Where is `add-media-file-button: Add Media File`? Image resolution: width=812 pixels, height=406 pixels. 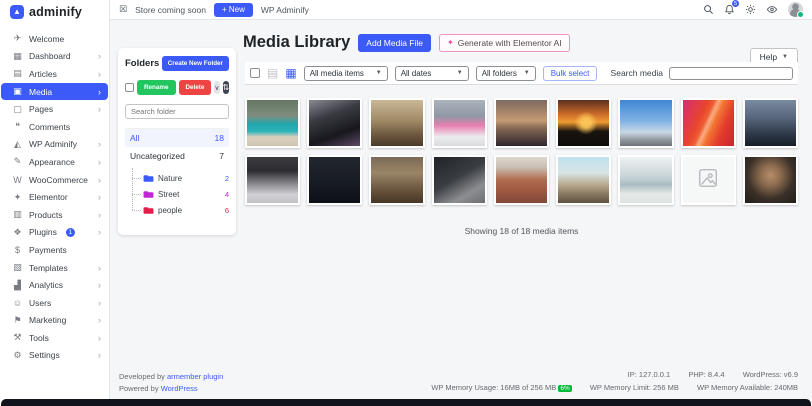 add-media-file-button: Add Media File is located at coordinates (394, 42).